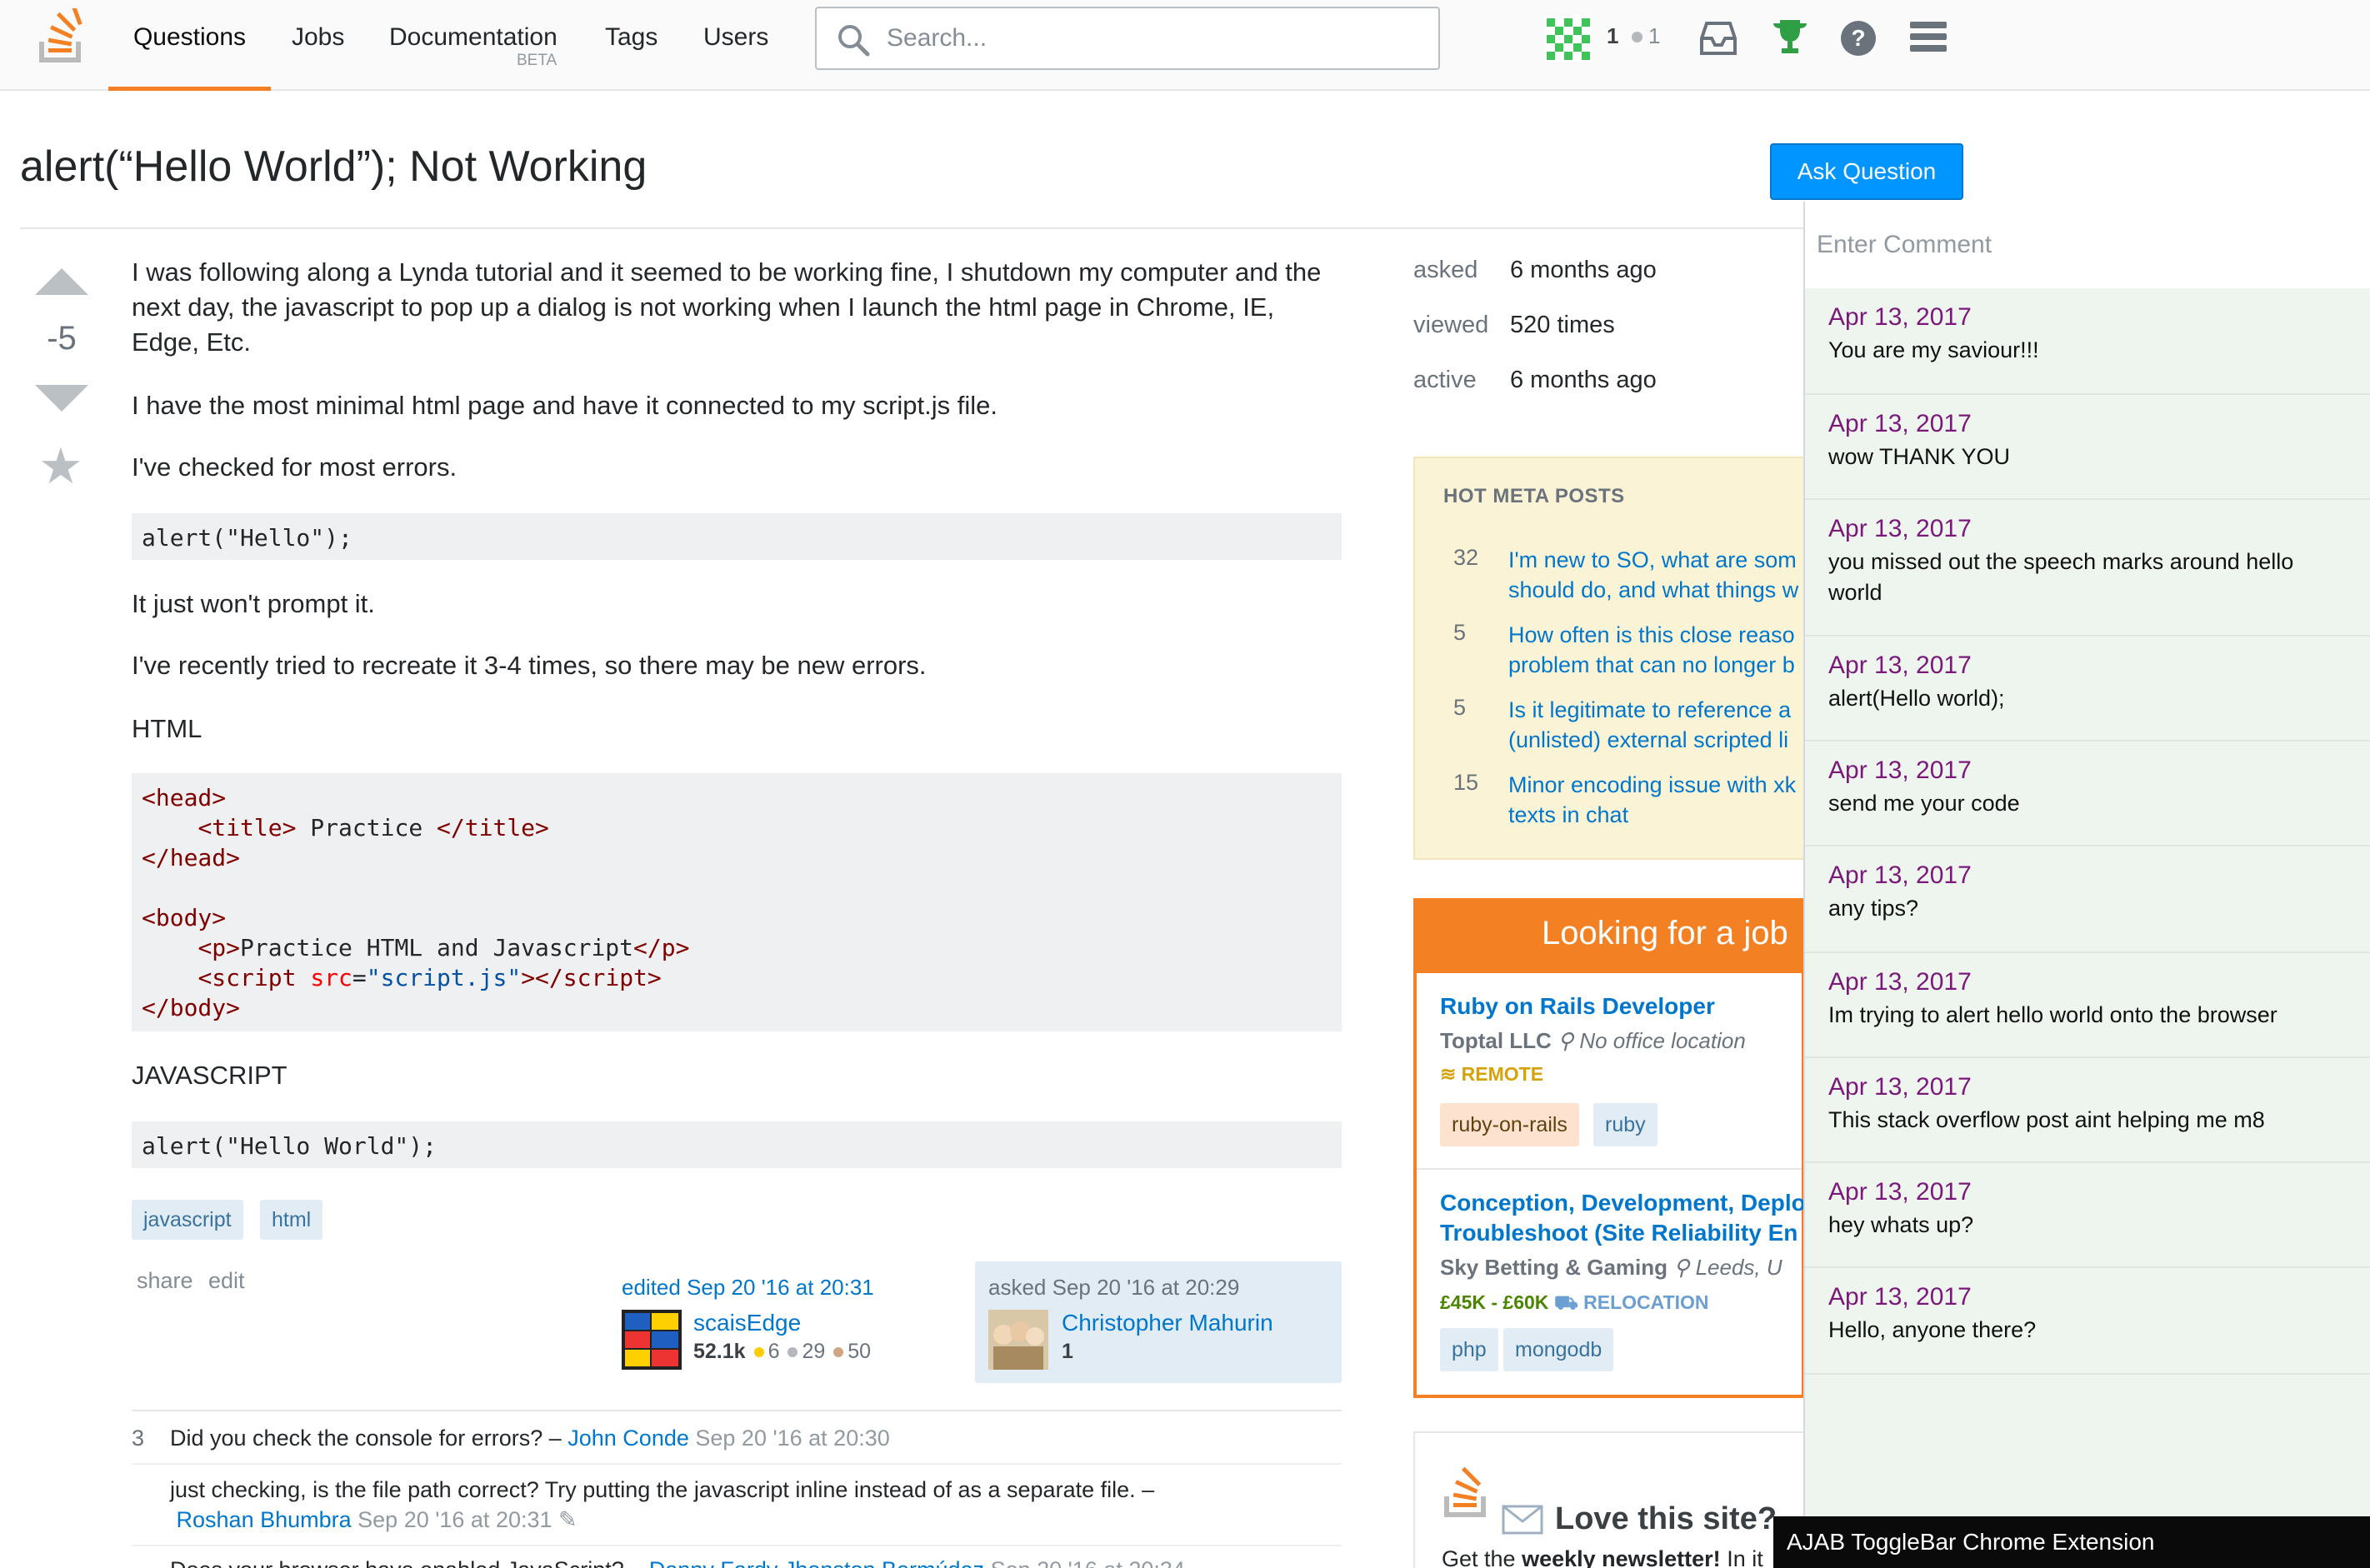 This screenshot has height=1568, width=2370. I want to click on nav-jobs: Jobs, so click(318, 37).